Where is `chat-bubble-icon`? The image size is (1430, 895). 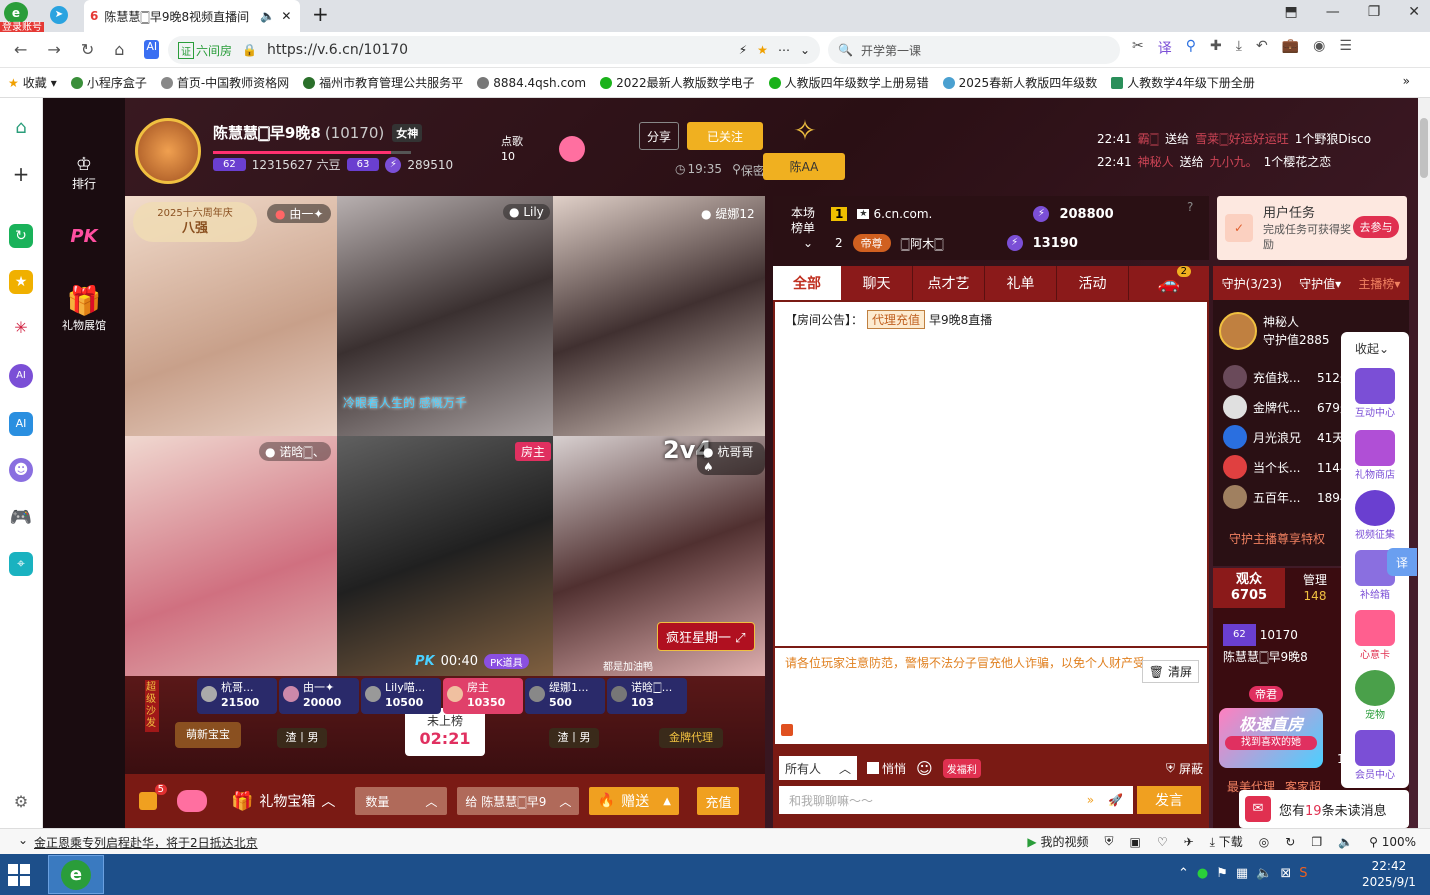
chat-bubble-icon is located at coordinates (192, 801).